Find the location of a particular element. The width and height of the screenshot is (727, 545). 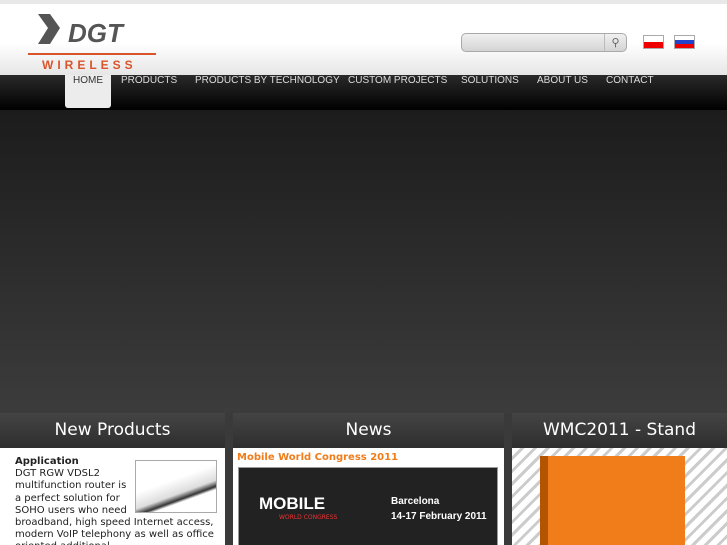

panel-title: News is located at coordinates (368, 430).